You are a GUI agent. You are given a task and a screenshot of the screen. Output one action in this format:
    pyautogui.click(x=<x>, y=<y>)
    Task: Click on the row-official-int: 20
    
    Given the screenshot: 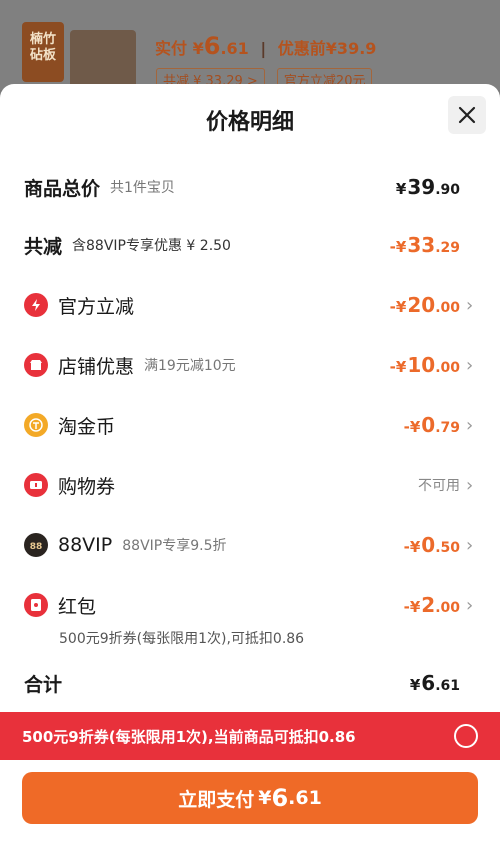 What is the action you would take?
    pyautogui.click(x=421, y=305)
    